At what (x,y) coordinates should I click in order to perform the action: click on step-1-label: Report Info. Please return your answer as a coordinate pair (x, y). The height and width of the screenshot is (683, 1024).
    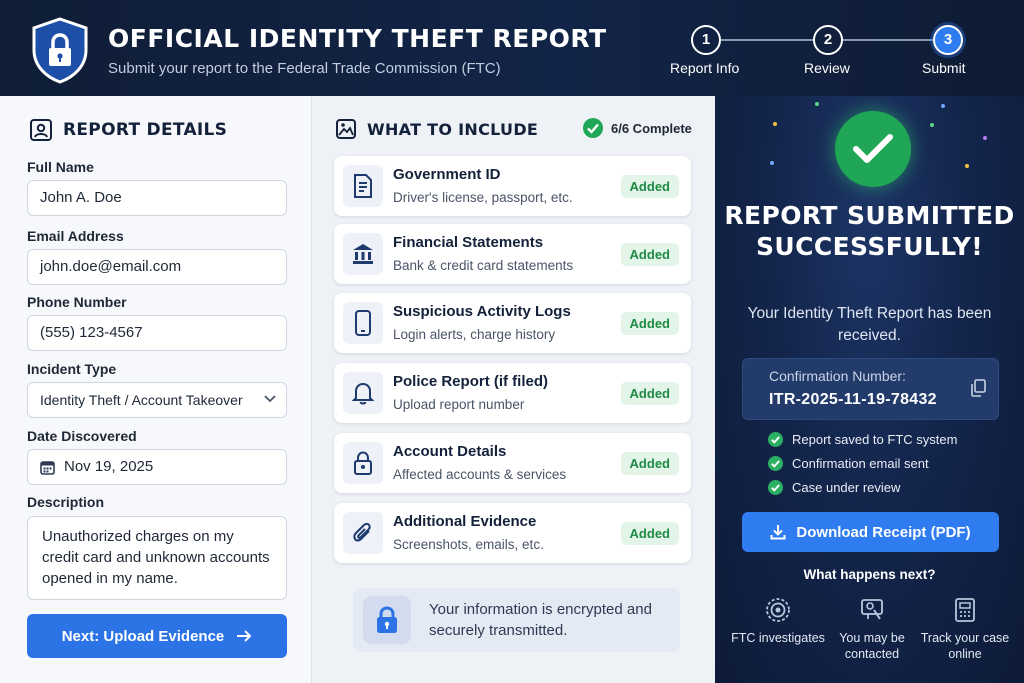
    Looking at the image, I should click on (705, 68).